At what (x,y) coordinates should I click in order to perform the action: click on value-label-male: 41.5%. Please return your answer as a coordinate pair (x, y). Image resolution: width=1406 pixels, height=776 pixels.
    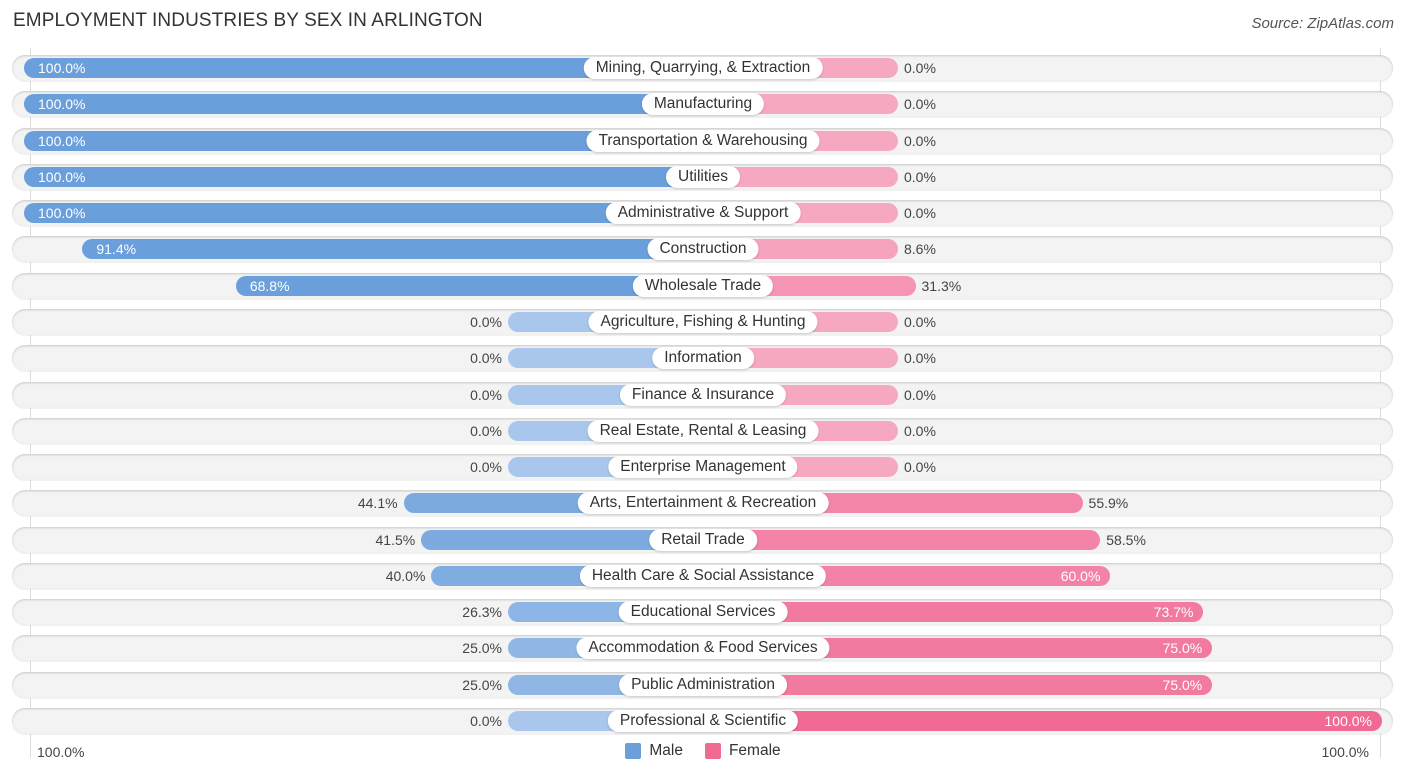
    Looking at the image, I should click on (395, 539).